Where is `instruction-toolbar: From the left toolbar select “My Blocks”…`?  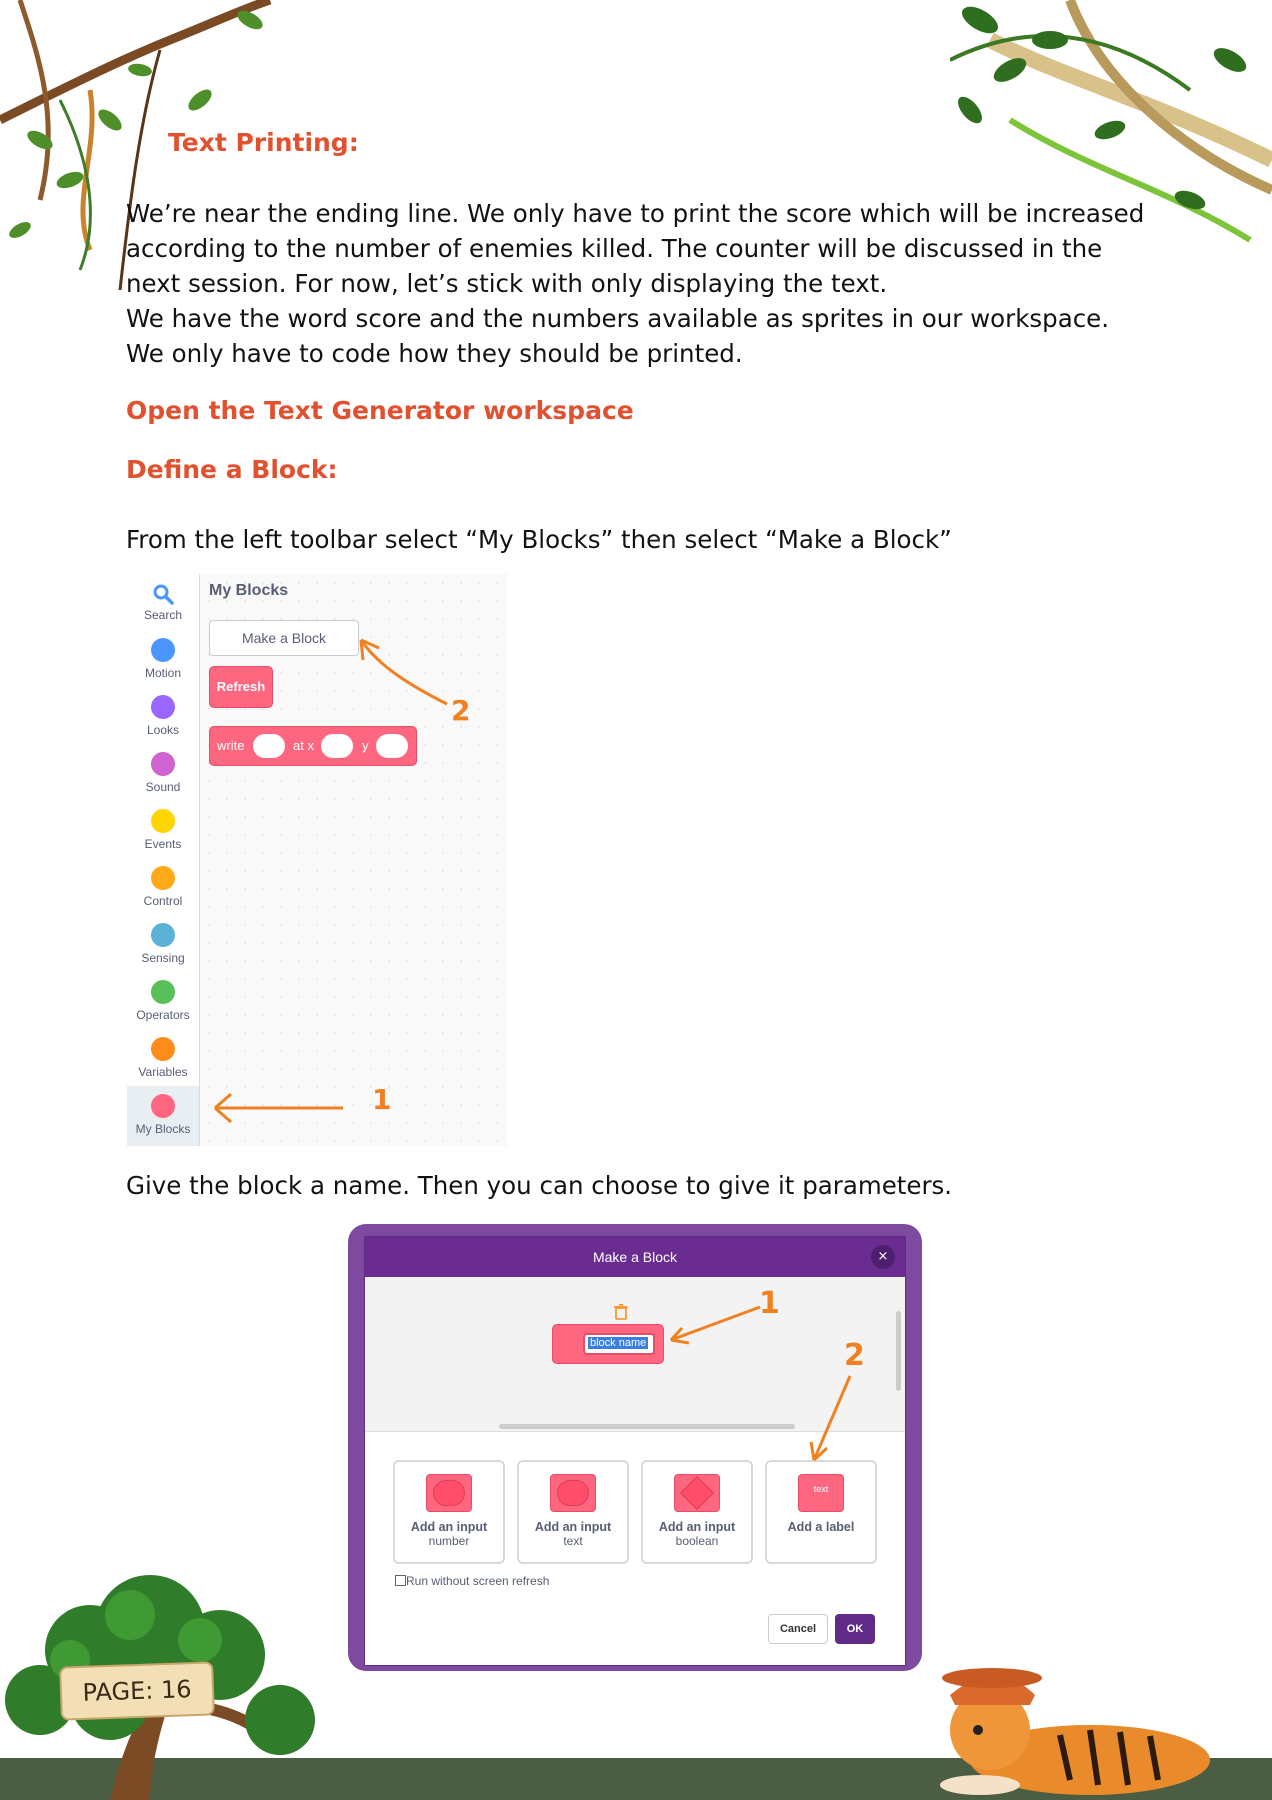 instruction-toolbar: From the left toolbar select “My Blocks”… is located at coordinates (539, 539).